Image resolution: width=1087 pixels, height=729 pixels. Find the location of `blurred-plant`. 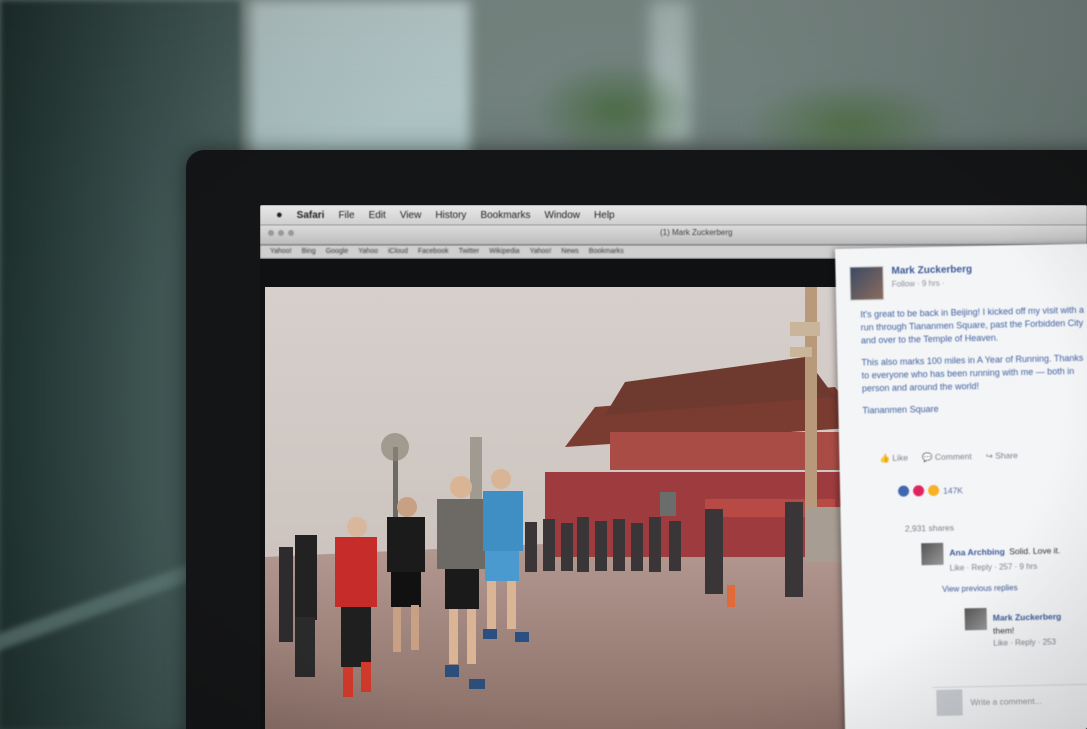

blurred-plant is located at coordinates (615, 110).